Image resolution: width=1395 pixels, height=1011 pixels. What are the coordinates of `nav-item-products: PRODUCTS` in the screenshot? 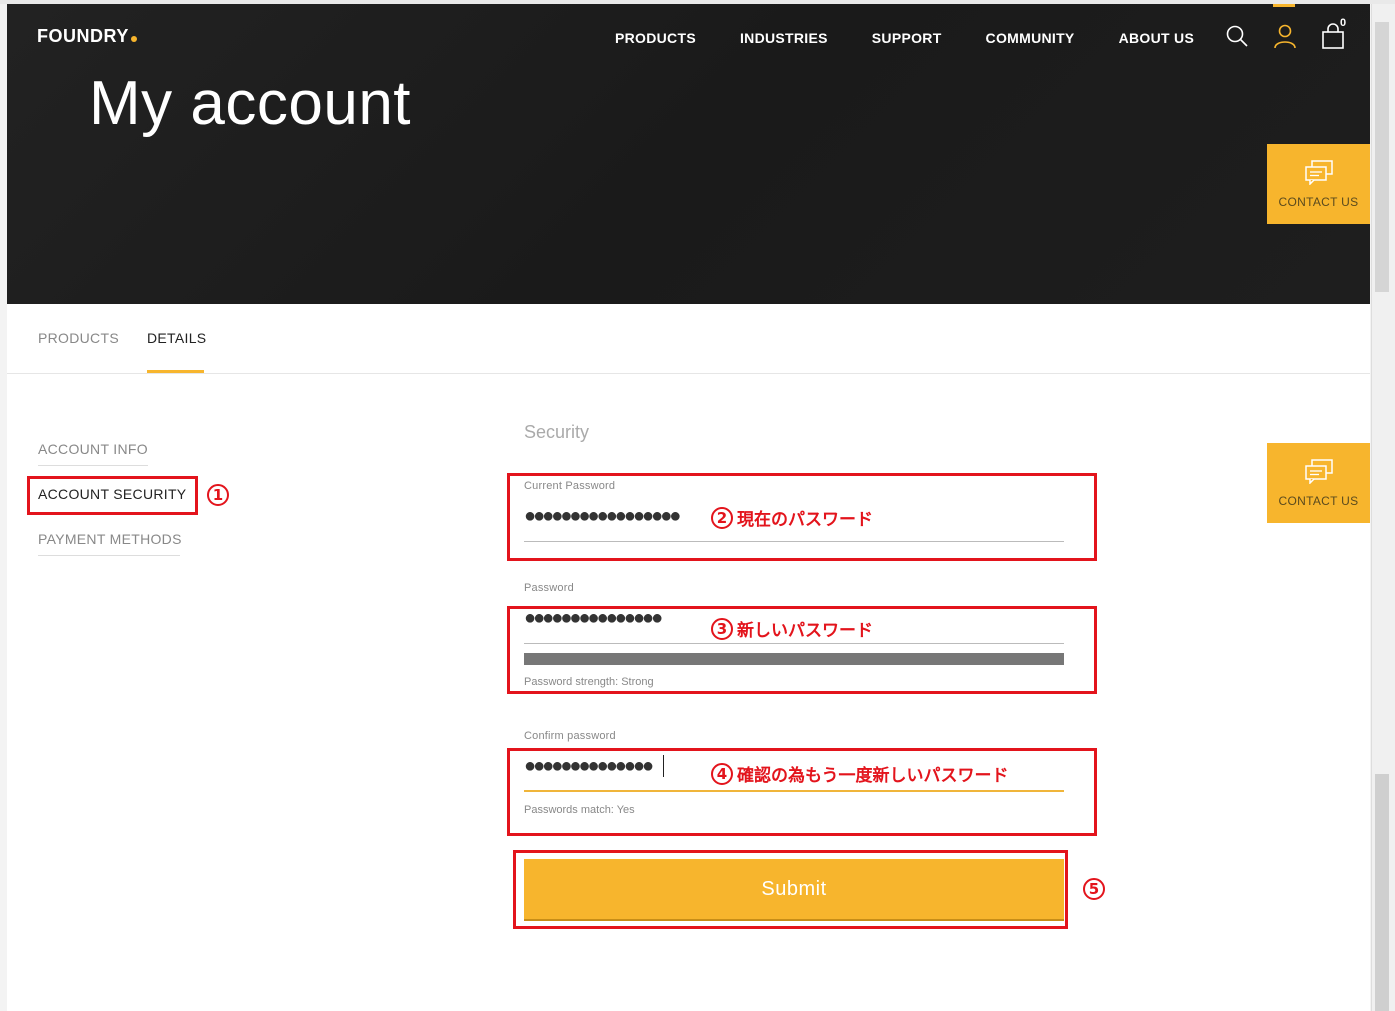 It's located at (655, 38).